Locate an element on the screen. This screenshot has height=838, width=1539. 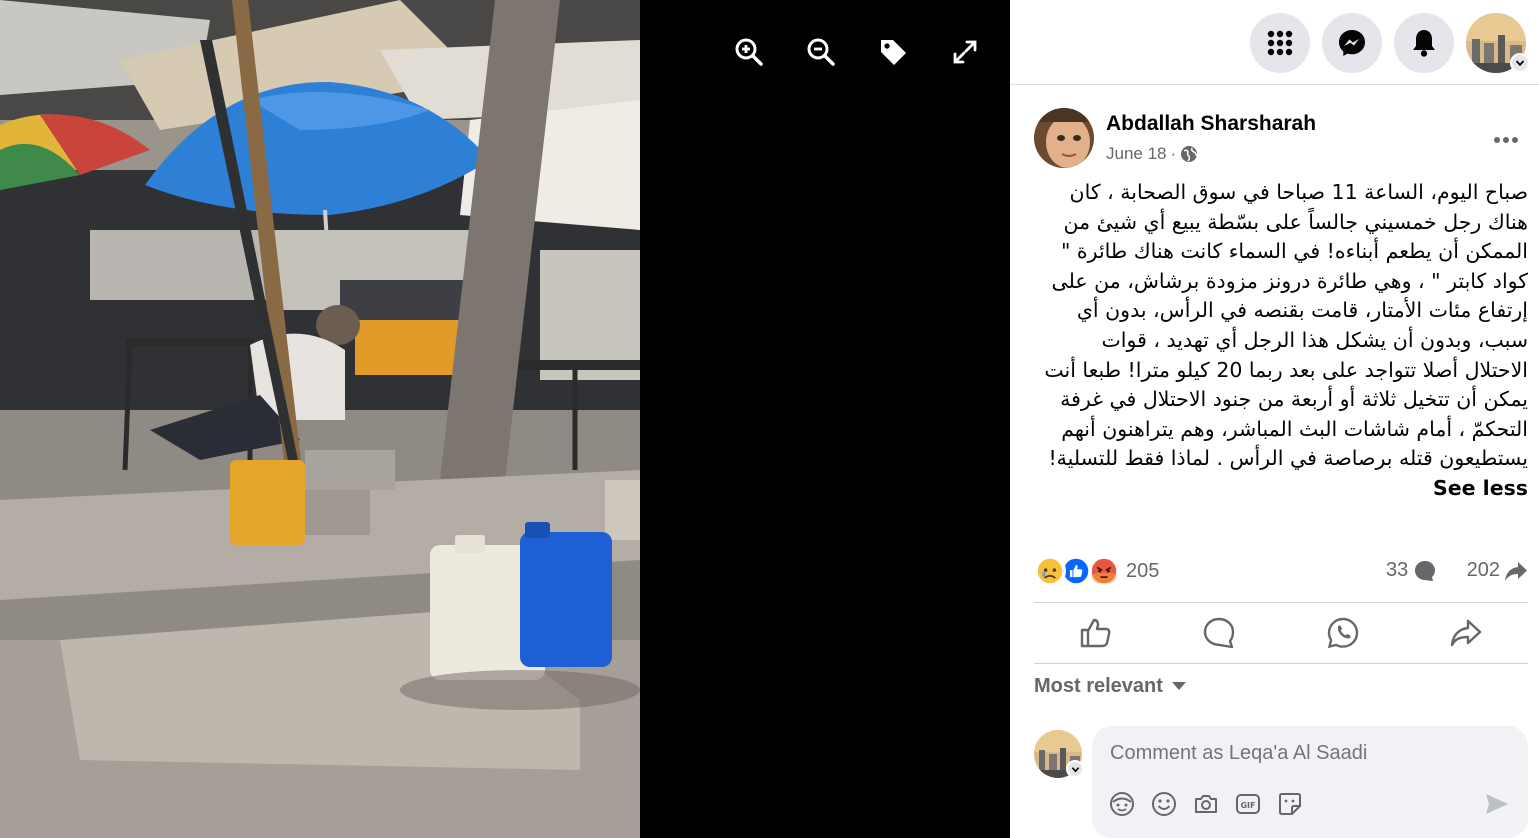
comment-count: 33 is located at coordinates (1397, 570).